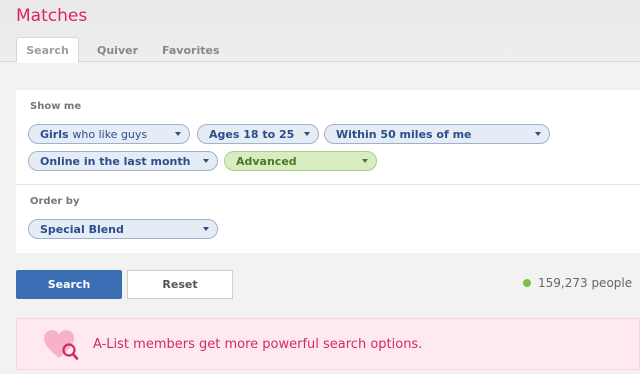 Image resolution: width=640 pixels, height=374 pixels. I want to click on distance-dropdown: Within 50 miles of me, so click(437, 134).